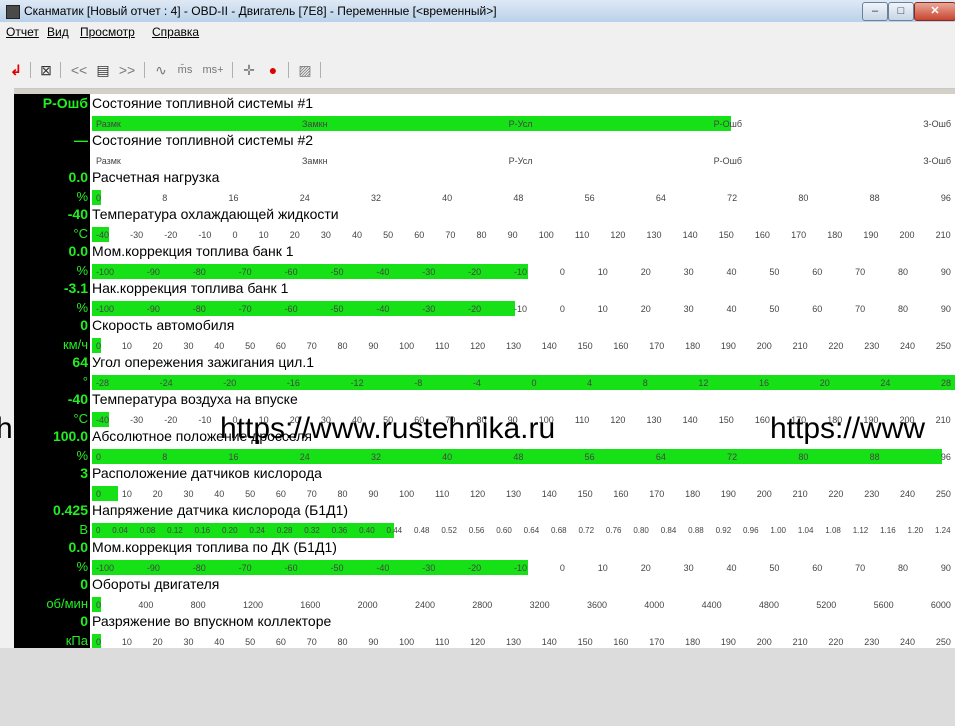 This screenshot has width=955, height=726. What do you see at coordinates (22, 32) in the screenshot?
I see `menu-report: Отчет` at bounding box center [22, 32].